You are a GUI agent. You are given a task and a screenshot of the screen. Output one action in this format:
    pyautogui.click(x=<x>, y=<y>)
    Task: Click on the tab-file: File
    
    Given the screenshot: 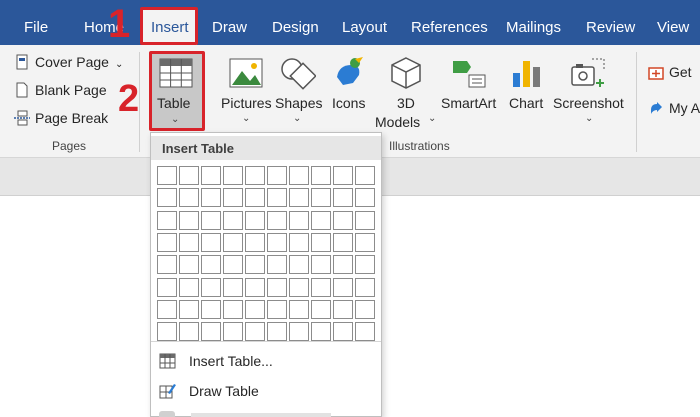 What is the action you would take?
    pyautogui.click(x=36, y=22)
    